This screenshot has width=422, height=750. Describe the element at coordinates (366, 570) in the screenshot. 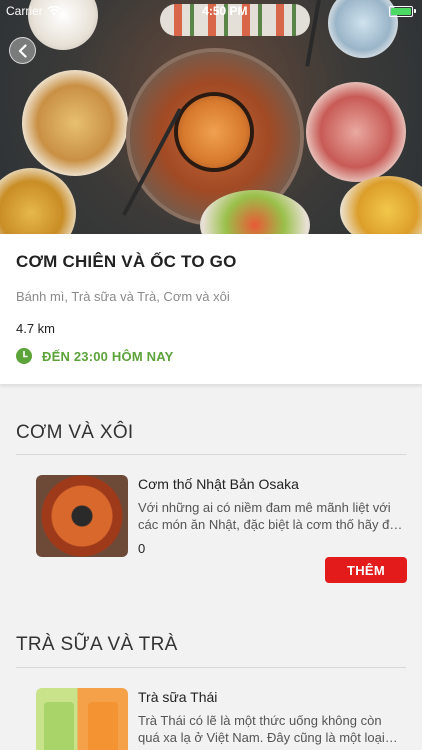

I see `add-to-cart-button: THÊM` at that location.